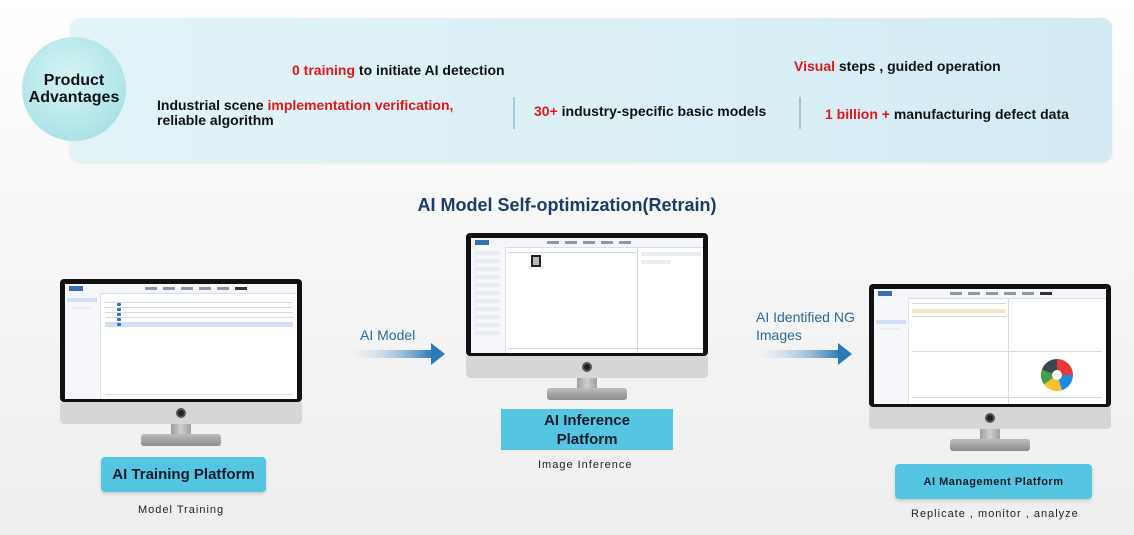  I want to click on advantage-zero-training-highlight: 0 training, so click(324, 70).